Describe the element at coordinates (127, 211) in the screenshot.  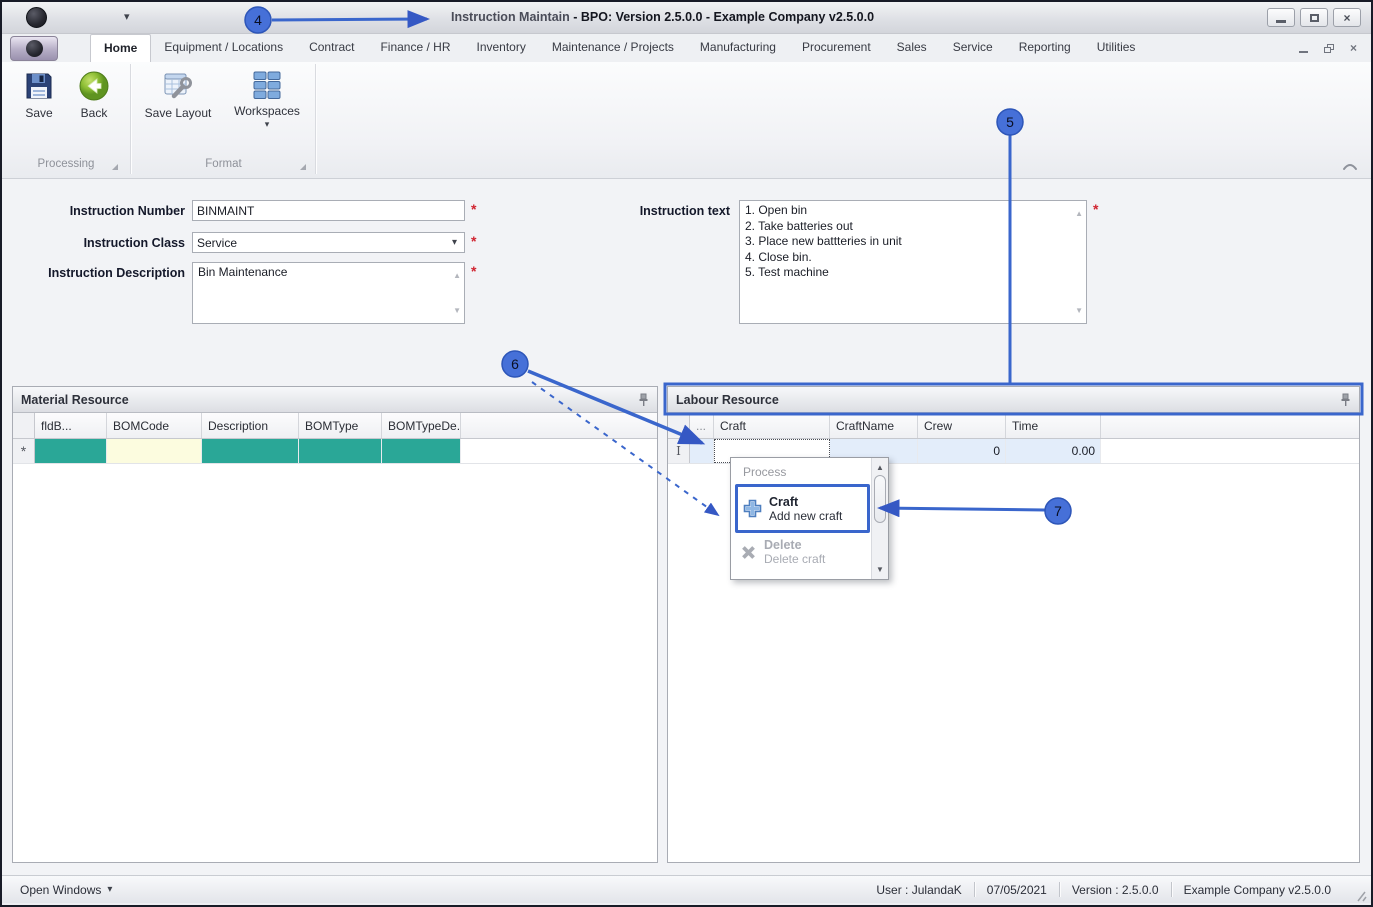
I see `instruction-number-label: Instruction Number` at that location.